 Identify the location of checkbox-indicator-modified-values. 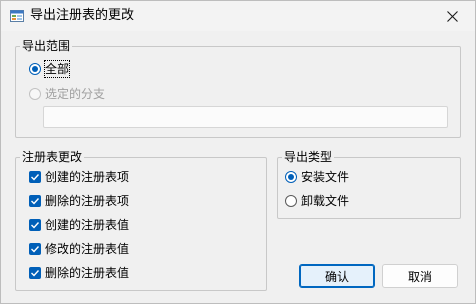
(35, 249).